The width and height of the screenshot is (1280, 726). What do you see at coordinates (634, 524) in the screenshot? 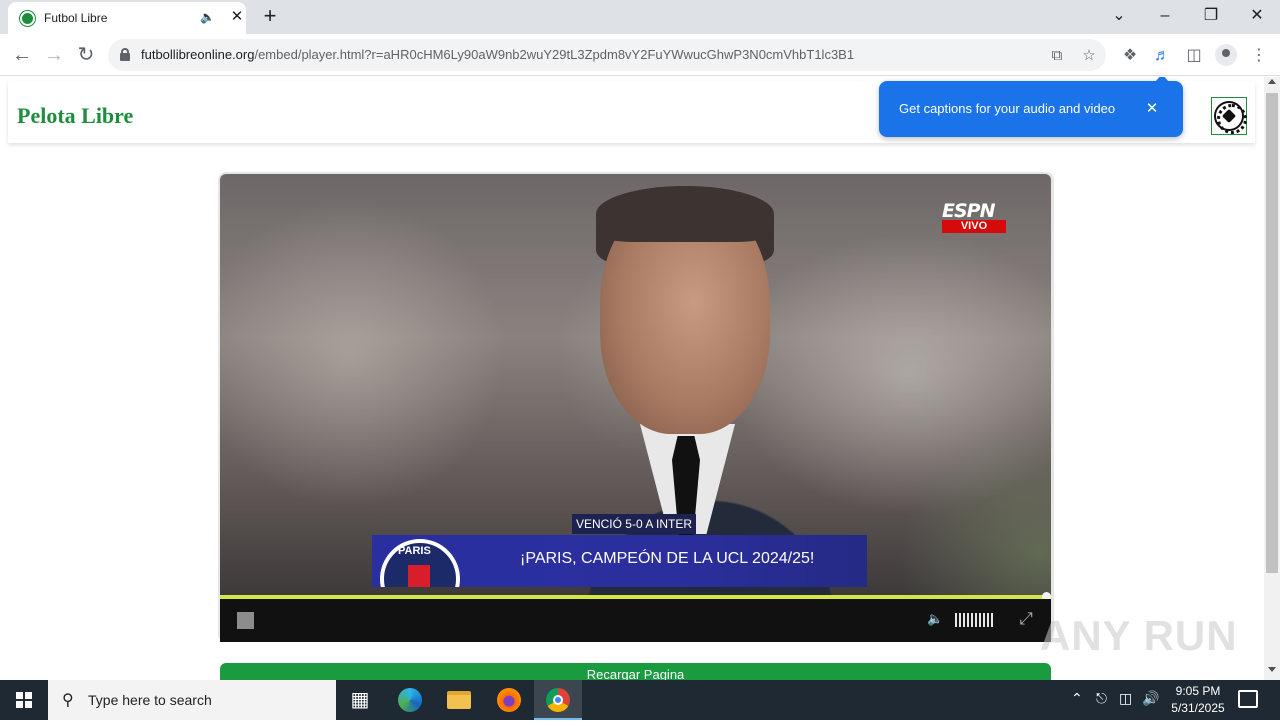
I see `lower-third-subtitle: VENCIÓ 5-0 A INTER` at bounding box center [634, 524].